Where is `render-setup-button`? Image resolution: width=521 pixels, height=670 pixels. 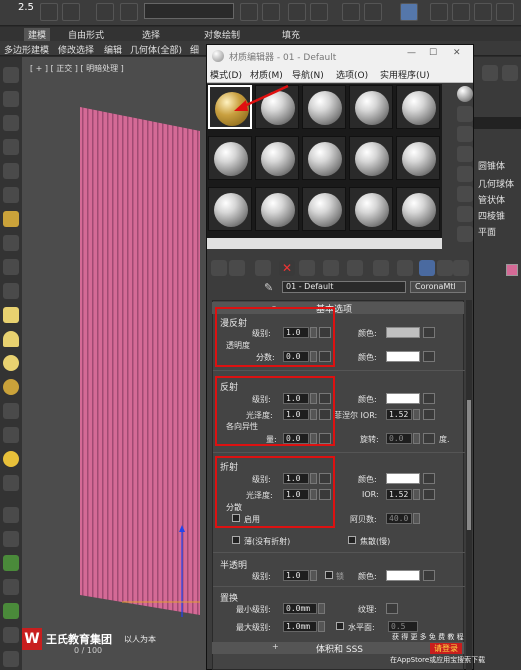 render-setup-button is located at coordinates (439, 12).